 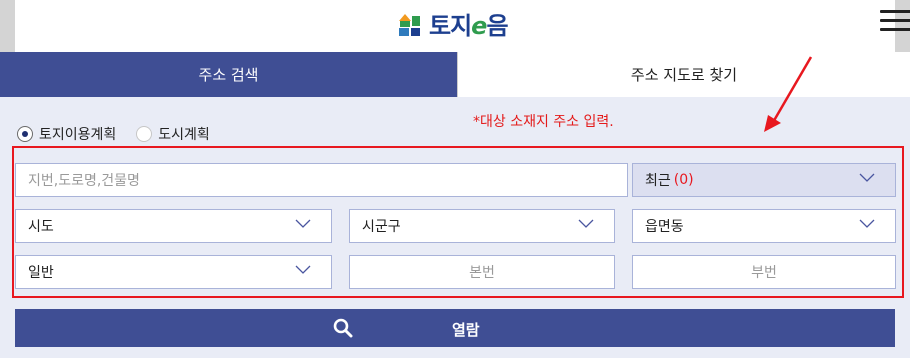 What do you see at coordinates (343, 328) in the screenshot?
I see `search-icon` at bounding box center [343, 328].